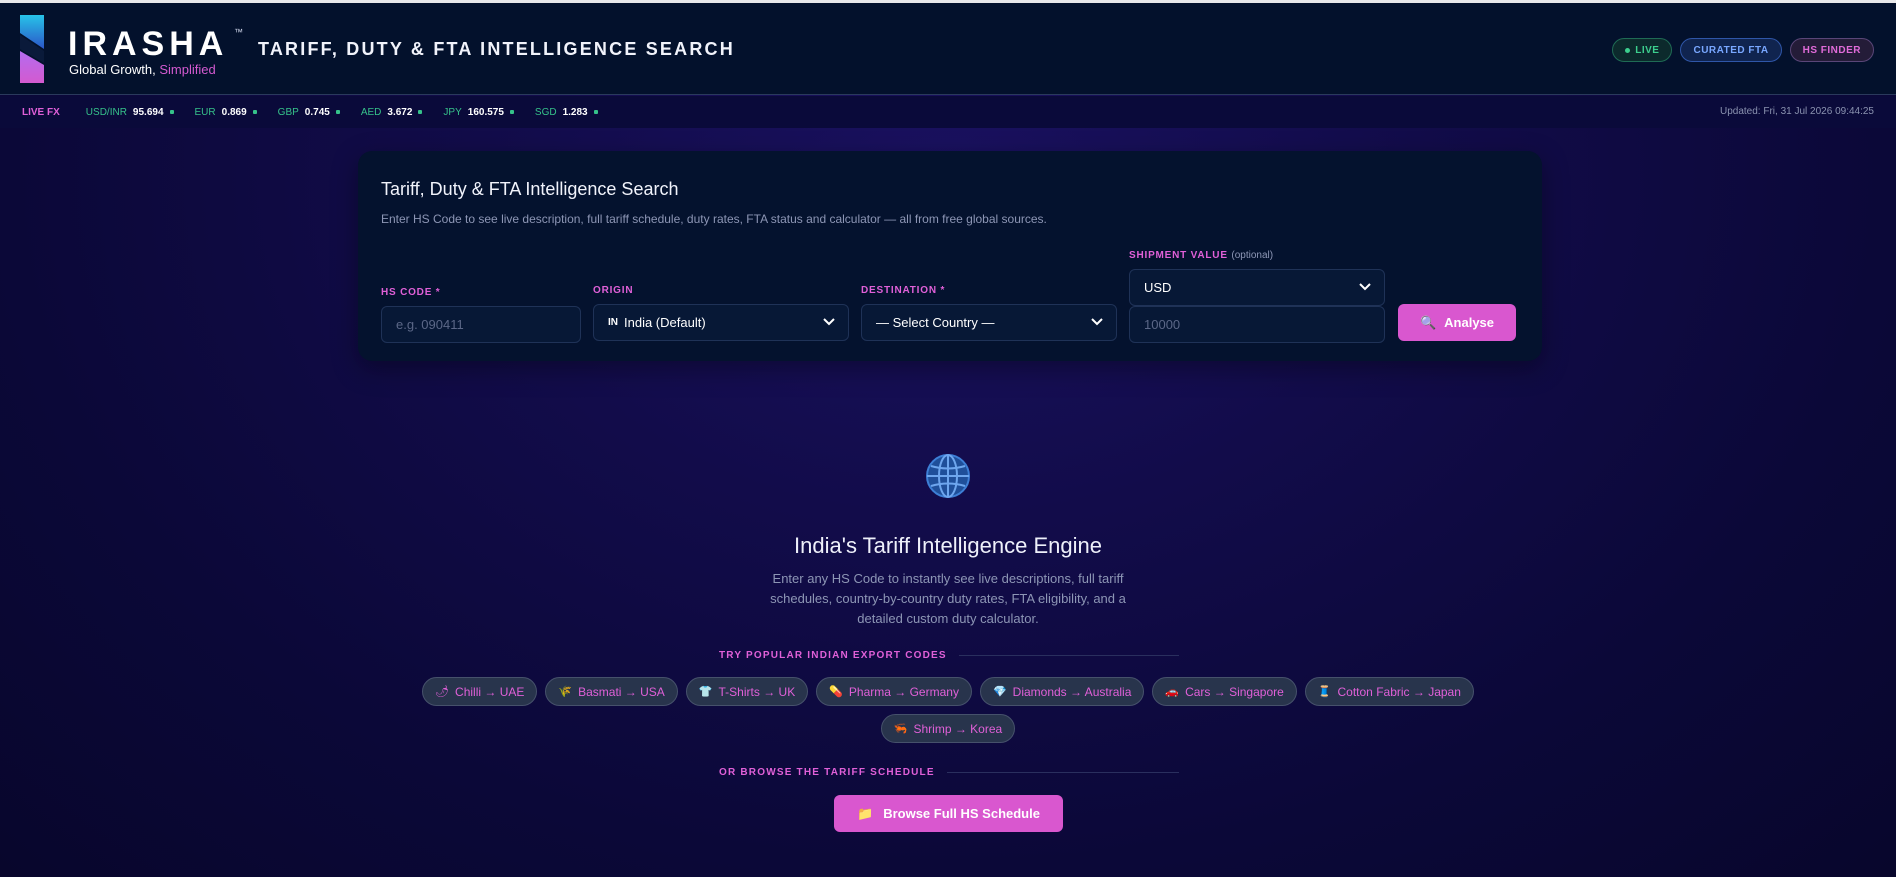 The width and height of the screenshot is (1896, 877). What do you see at coordinates (827, 772) in the screenshot?
I see `browse-schedule-heading-text: OR BROWSE THE TARIFF SCHEDULE` at bounding box center [827, 772].